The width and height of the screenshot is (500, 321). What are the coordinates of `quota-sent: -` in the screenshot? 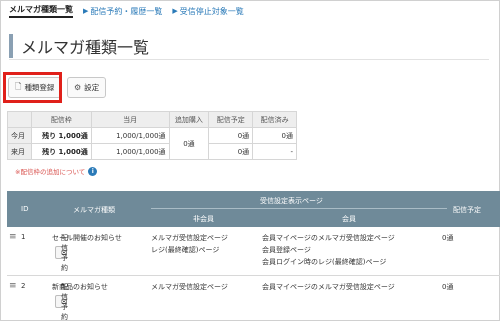 It's located at (274, 151).